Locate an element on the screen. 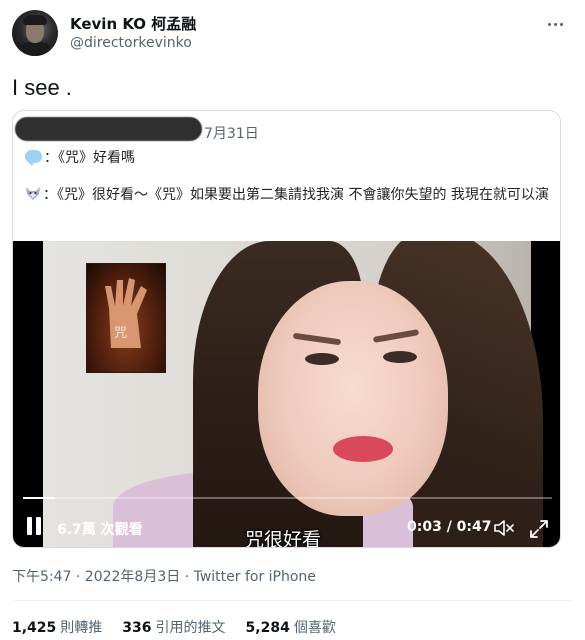 The image size is (585, 640). movie-poster: 咒 is located at coordinates (126, 318).